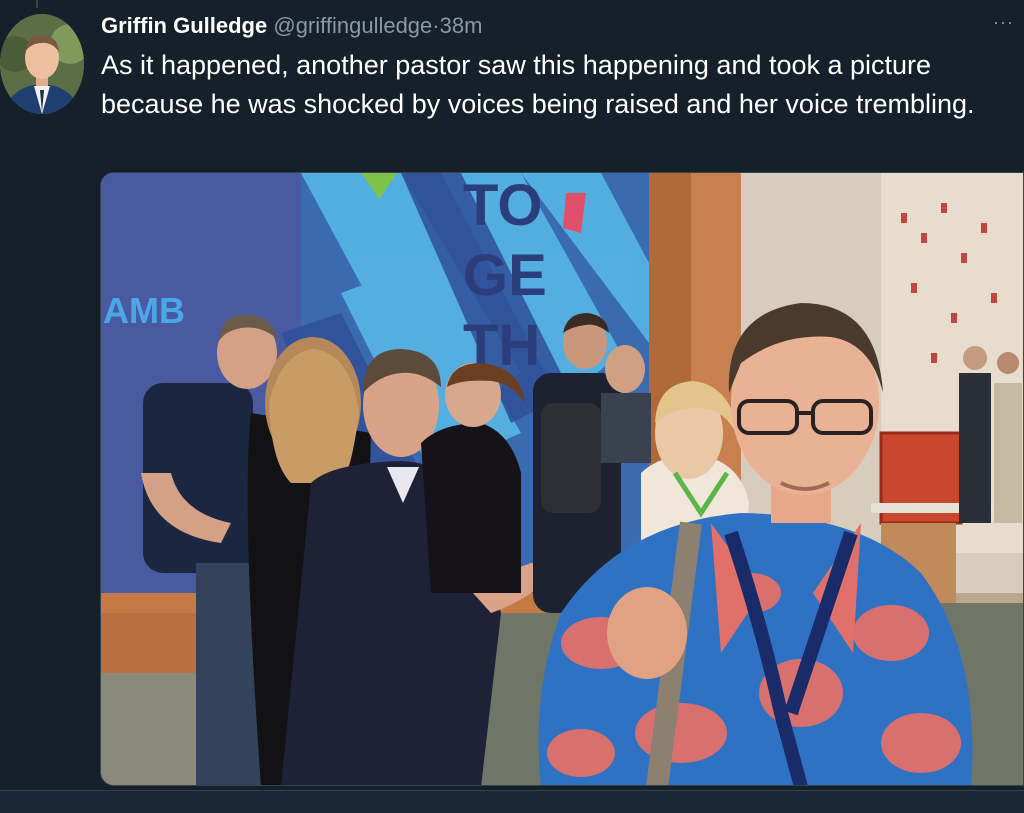 The width and height of the screenshot is (1024, 813). What do you see at coordinates (505, 275) in the screenshot?
I see `banner-letters-2: GE` at bounding box center [505, 275].